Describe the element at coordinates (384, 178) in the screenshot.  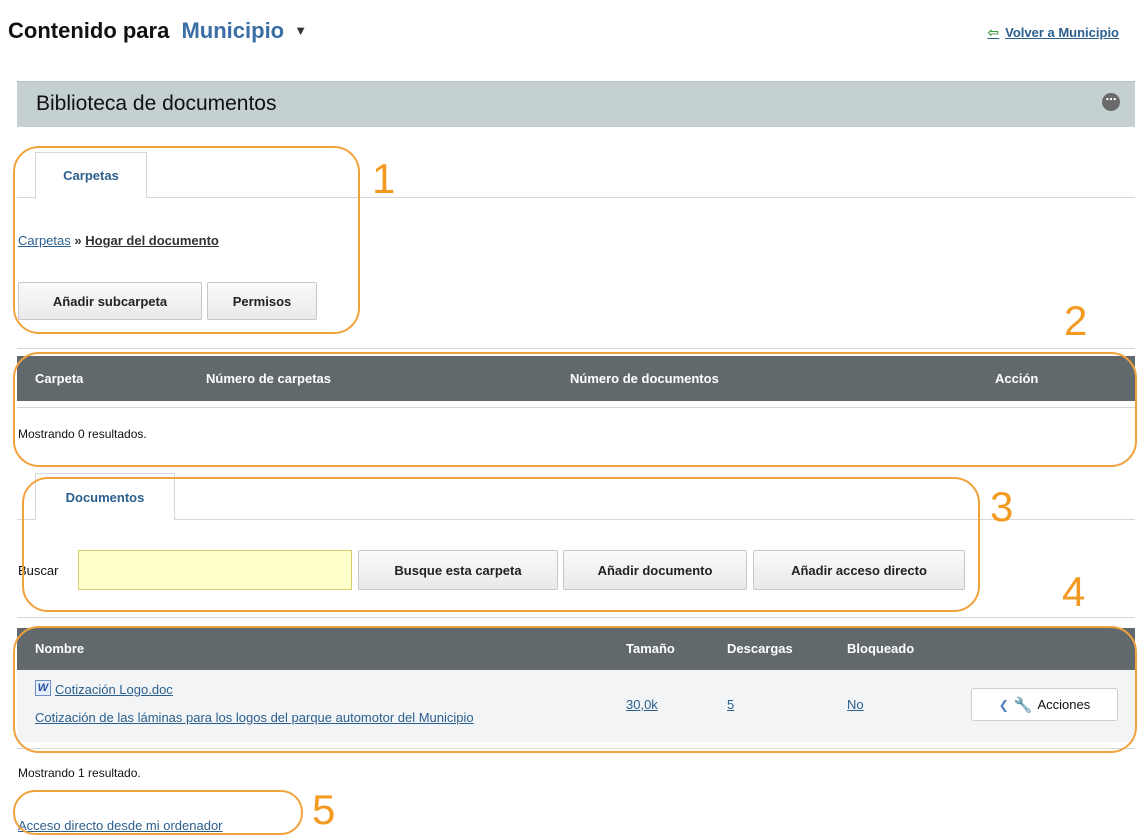
I see `annotation-number-1: 1` at that location.